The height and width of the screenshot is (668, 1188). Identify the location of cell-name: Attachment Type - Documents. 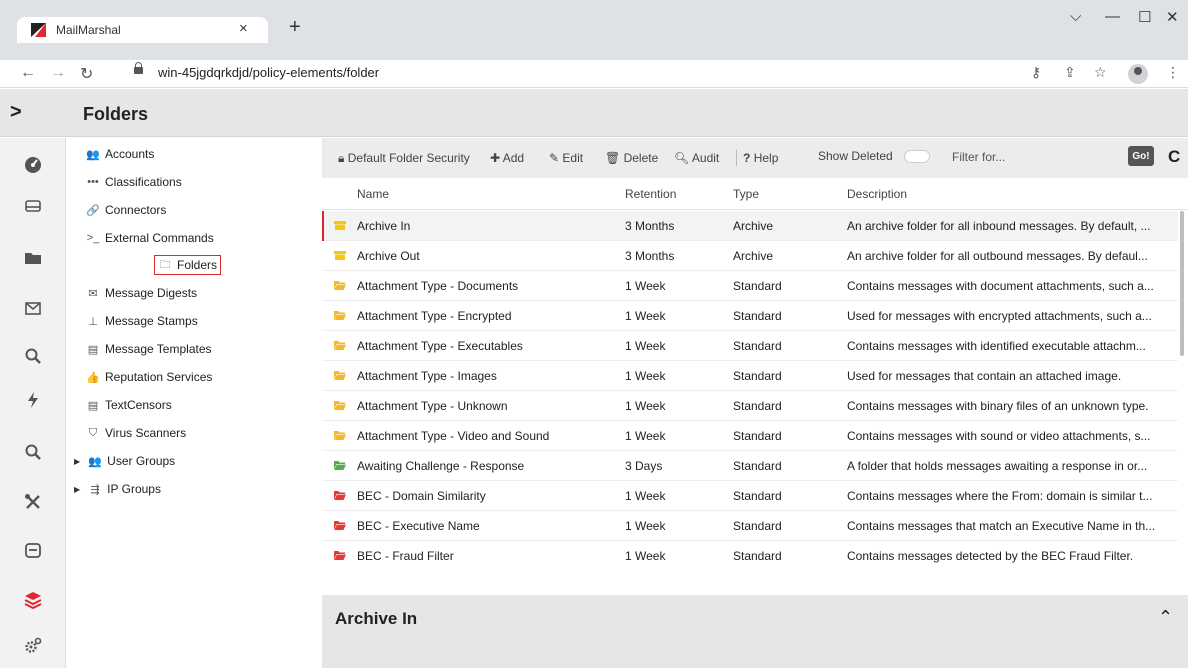
(438, 286).